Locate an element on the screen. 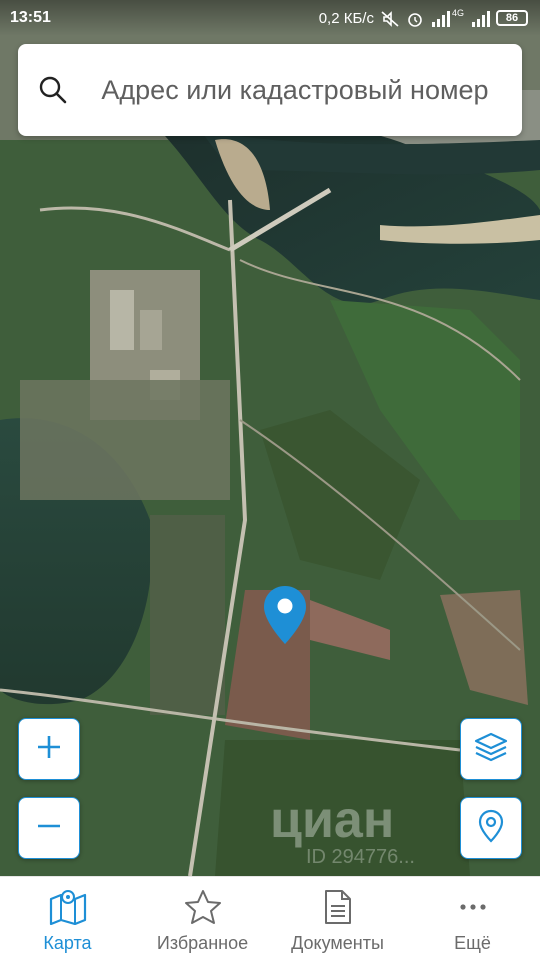 This screenshot has width=540, height=960. minus-icon is located at coordinates (49, 828).